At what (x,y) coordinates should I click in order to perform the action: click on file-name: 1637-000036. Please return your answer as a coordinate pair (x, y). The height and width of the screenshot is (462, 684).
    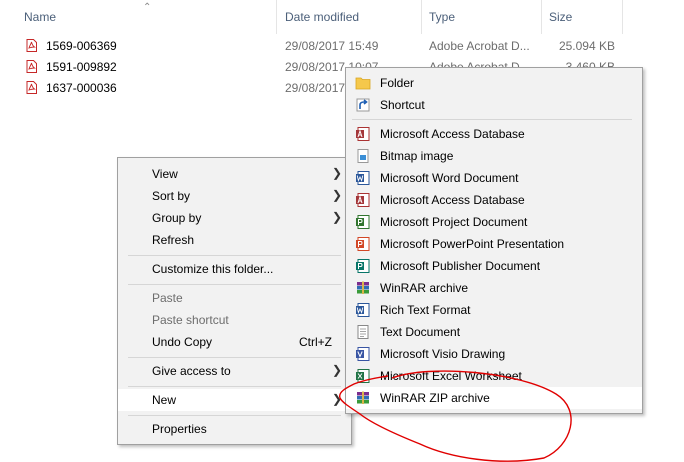
    Looking at the image, I should click on (81, 88).